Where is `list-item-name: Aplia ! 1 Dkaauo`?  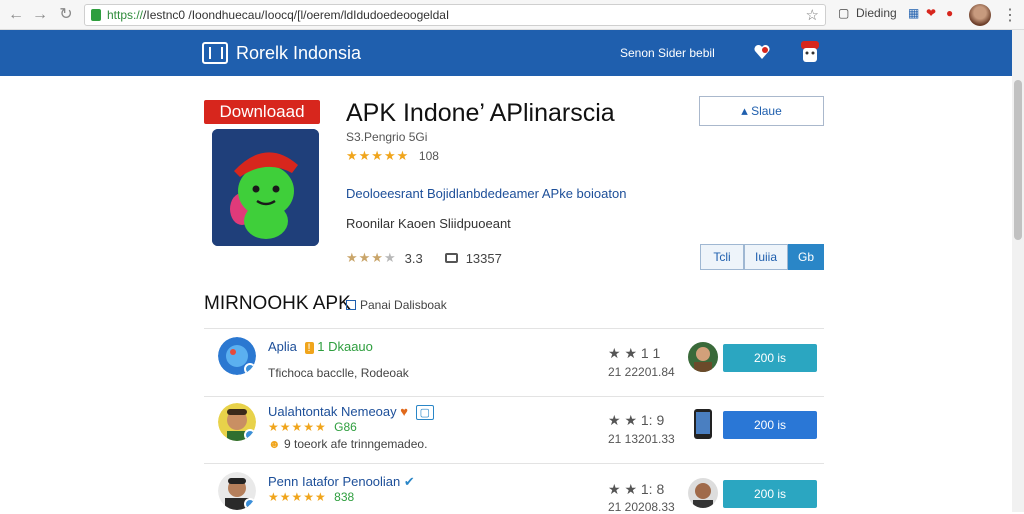
list-item-name: Aplia ! 1 Dkaauo is located at coordinates (320, 346).